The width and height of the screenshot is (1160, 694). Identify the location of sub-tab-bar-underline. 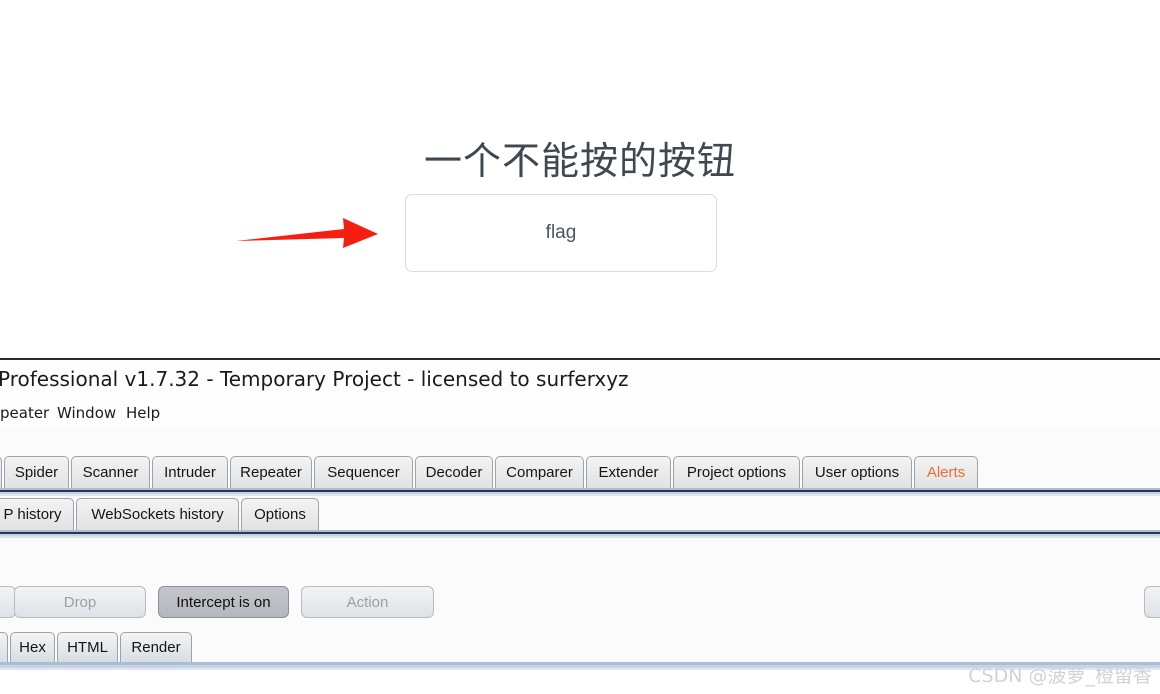
(580, 534).